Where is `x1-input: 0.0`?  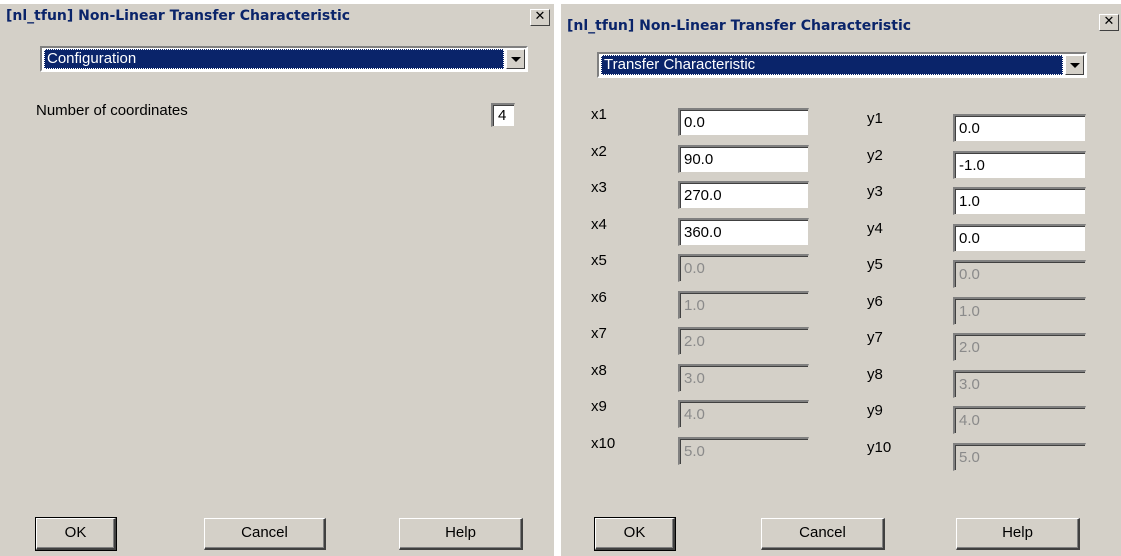
x1-input: 0.0 is located at coordinates (743, 122).